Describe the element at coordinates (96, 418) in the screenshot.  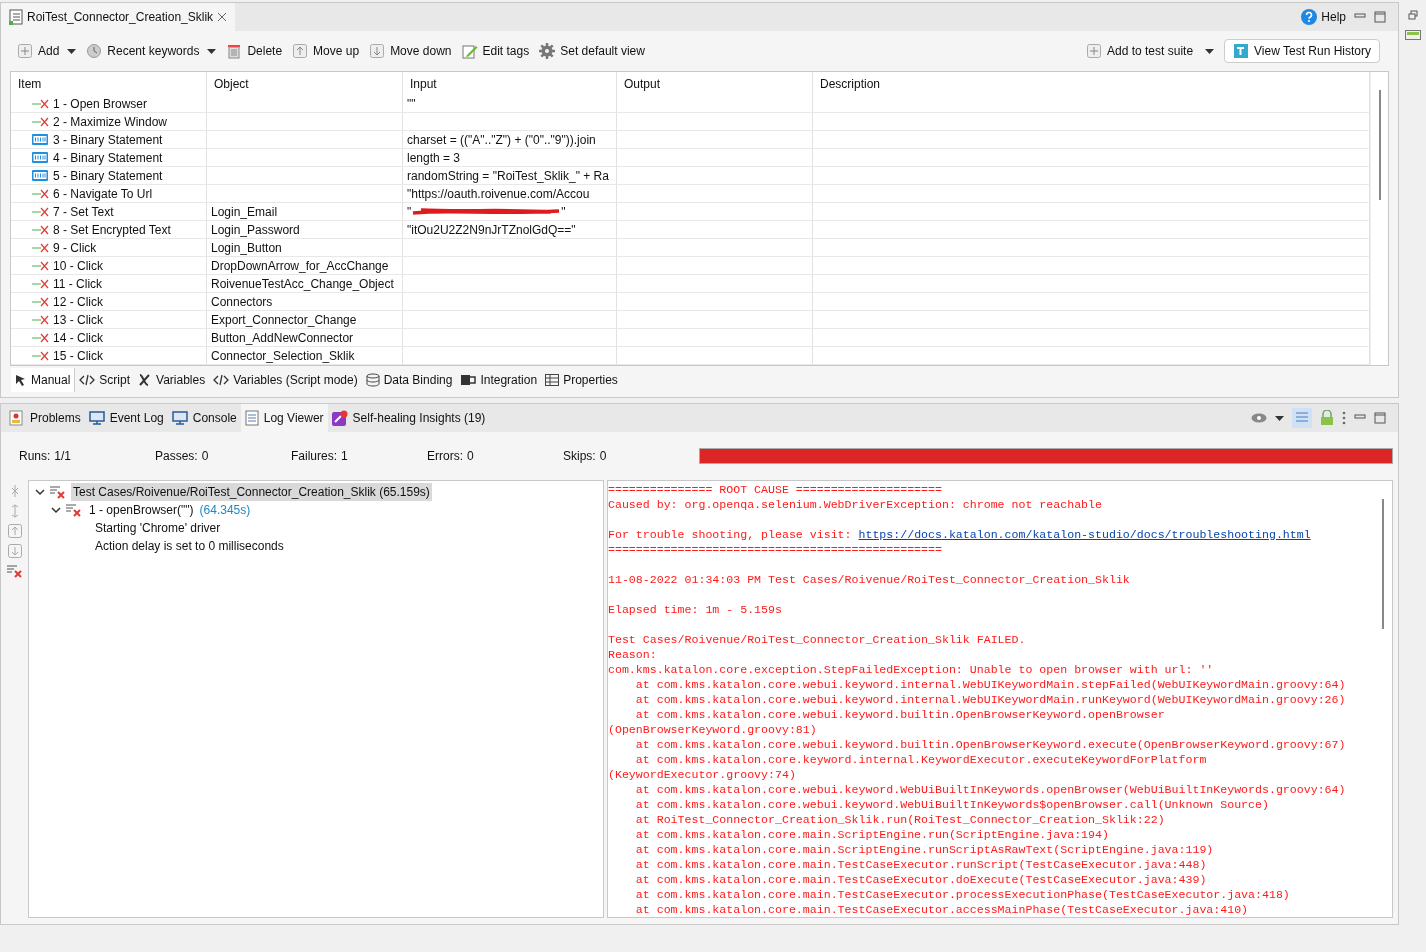
I see `monitor-icon` at that location.